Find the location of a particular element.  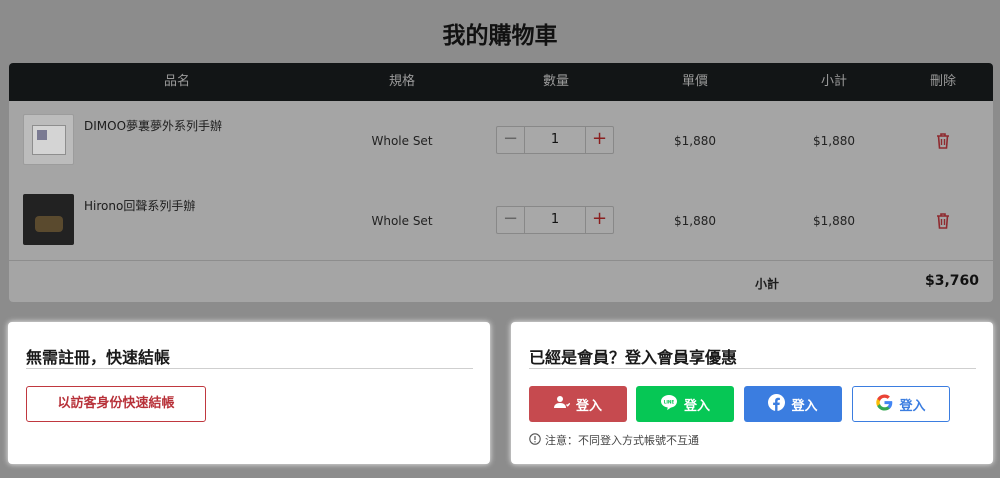

header-name: 品名 is located at coordinates (176, 81).